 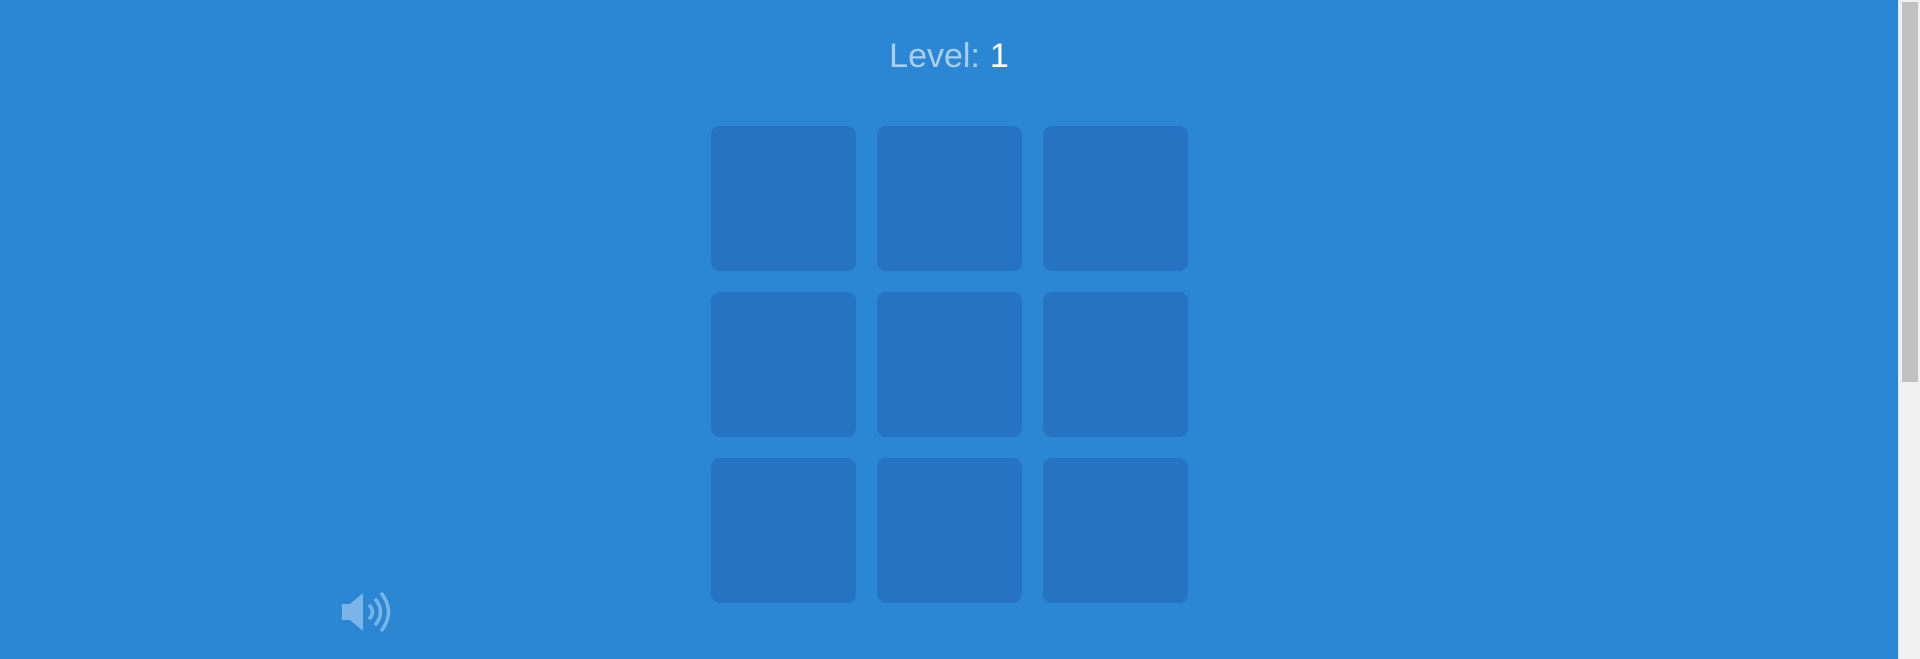 What do you see at coordinates (783, 364) in the screenshot?
I see `board-tile-r2c1` at bounding box center [783, 364].